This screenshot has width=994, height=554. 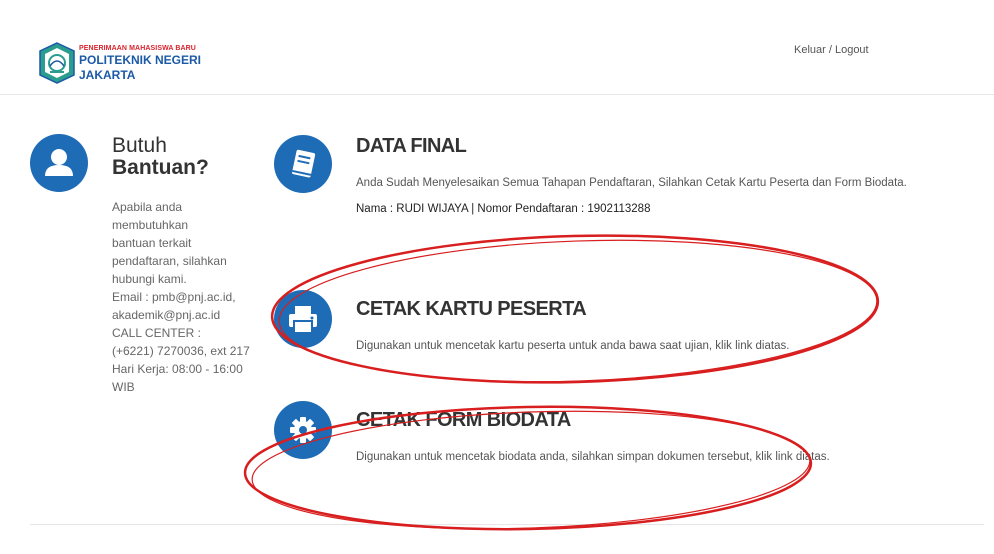 What do you see at coordinates (149, 279) in the screenshot?
I see `help-line: hubungi kami.` at bounding box center [149, 279].